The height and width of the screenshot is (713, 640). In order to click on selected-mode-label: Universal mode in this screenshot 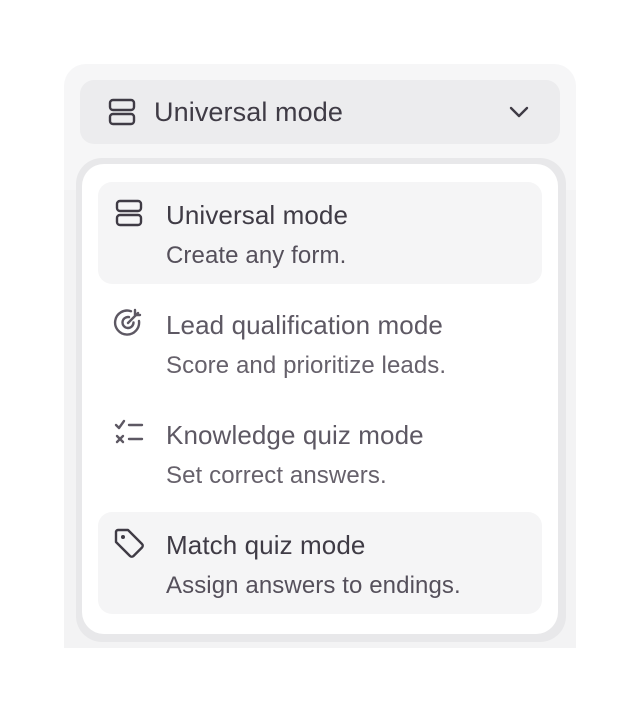, I will do `click(248, 111)`.